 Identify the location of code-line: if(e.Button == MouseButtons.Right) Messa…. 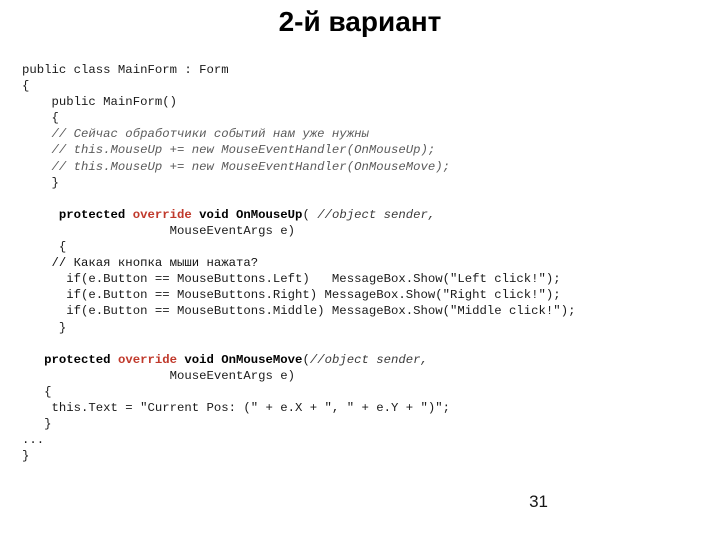
(362, 295).